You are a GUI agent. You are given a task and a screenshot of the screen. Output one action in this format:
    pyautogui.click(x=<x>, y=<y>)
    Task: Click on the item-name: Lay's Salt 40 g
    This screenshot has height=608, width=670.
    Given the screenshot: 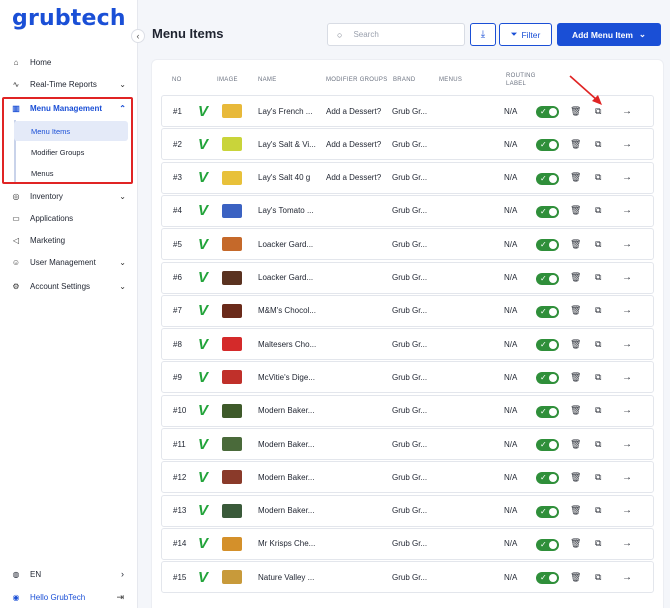 What is the action you would take?
    pyautogui.click(x=284, y=178)
    